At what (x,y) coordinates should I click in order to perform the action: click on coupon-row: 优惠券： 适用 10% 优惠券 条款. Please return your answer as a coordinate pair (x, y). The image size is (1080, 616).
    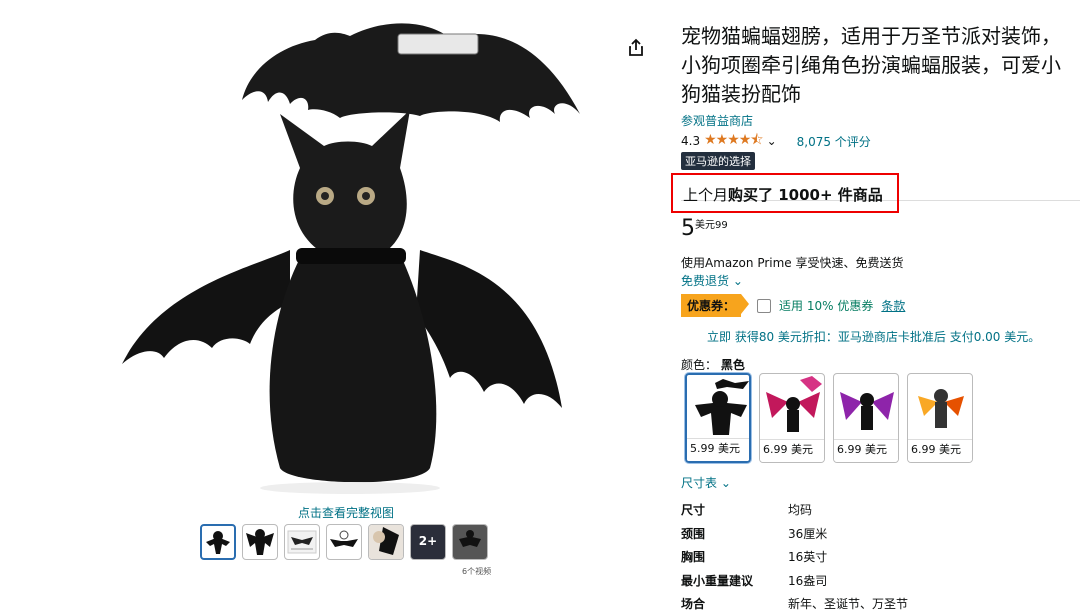
    Looking at the image, I should click on (793, 305).